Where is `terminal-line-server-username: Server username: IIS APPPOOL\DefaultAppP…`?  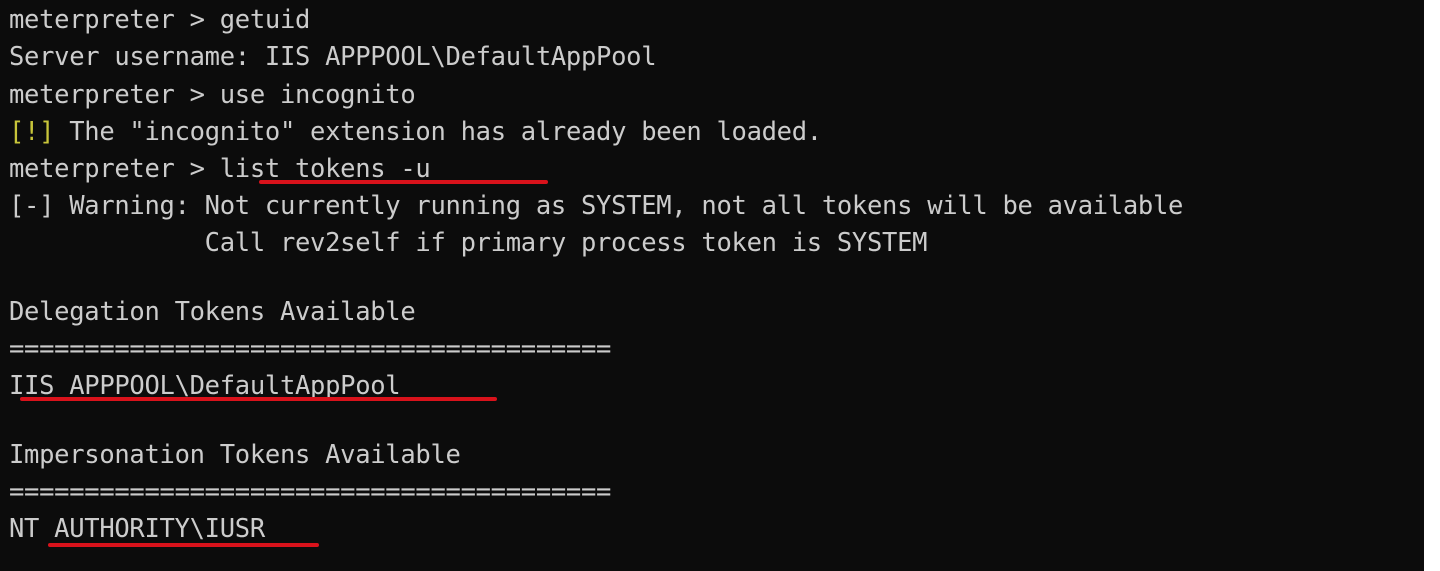 terminal-line-server-username: Server username: IIS APPPOOL\DefaultAppP… is located at coordinates (333, 57).